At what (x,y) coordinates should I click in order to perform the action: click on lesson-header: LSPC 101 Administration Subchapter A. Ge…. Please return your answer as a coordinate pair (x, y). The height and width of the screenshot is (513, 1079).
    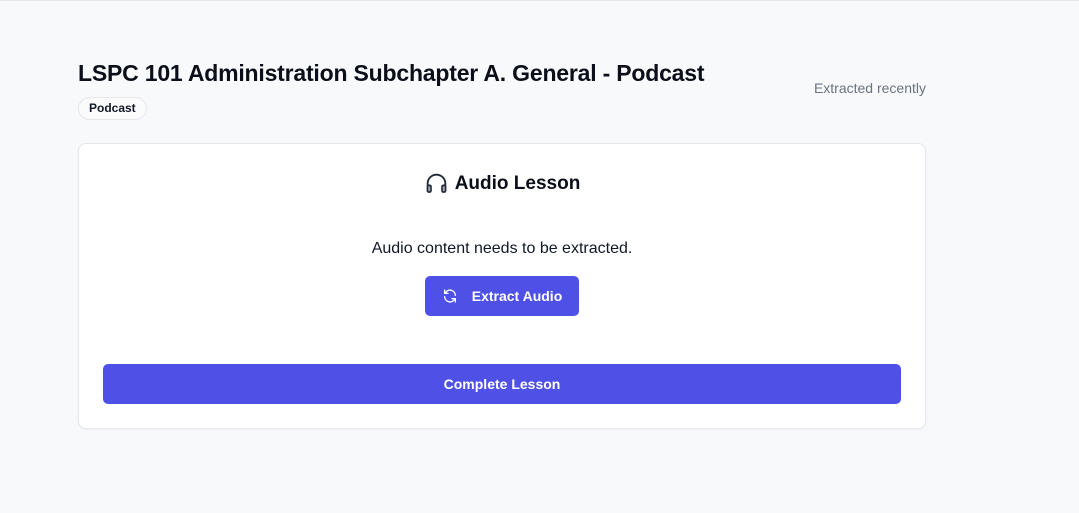
    Looking at the image, I should click on (502, 89).